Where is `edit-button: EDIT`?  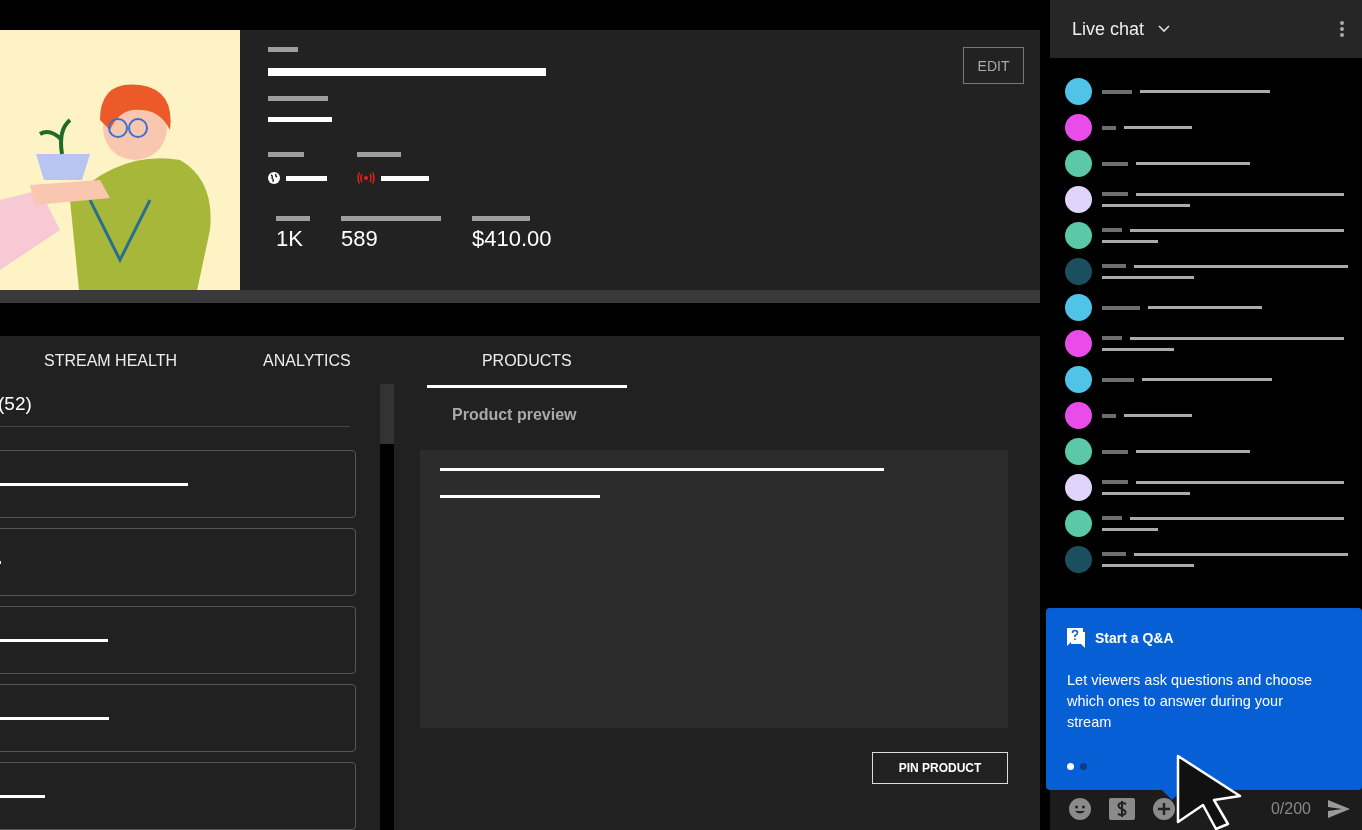 edit-button: EDIT is located at coordinates (993, 65).